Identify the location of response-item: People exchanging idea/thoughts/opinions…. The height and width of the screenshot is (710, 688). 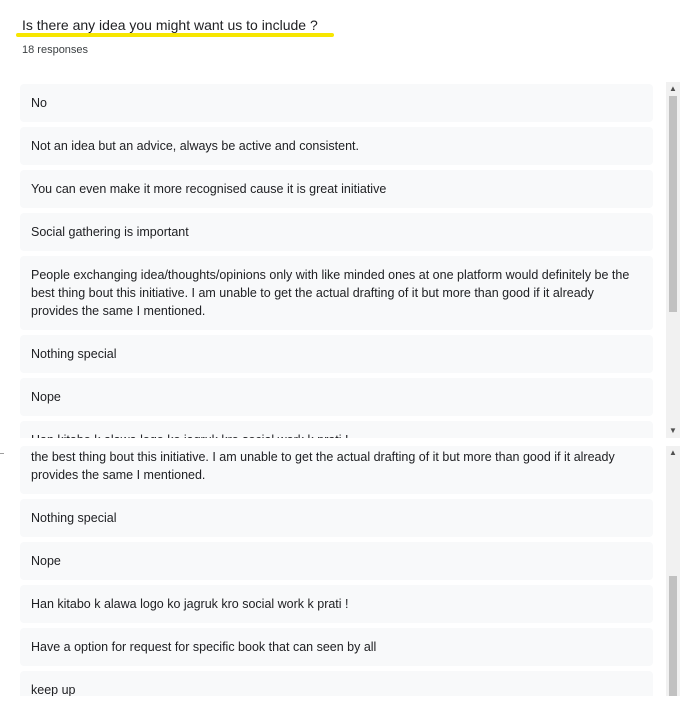
(336, 293).